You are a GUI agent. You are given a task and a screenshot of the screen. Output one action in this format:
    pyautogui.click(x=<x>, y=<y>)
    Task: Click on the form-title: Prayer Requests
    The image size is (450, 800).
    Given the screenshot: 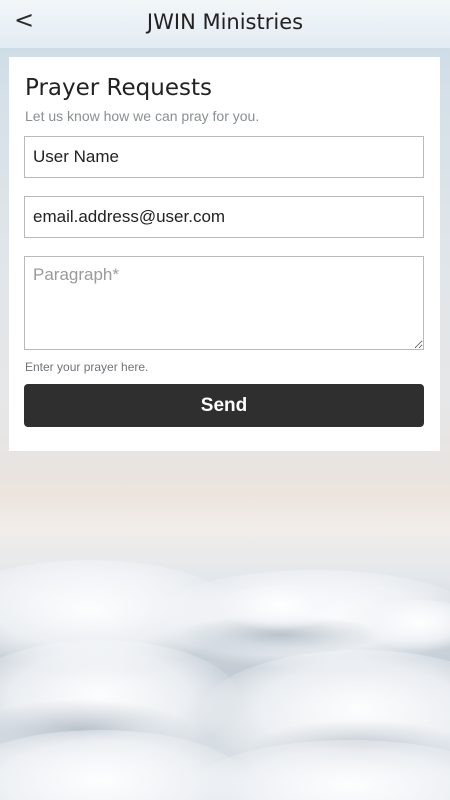 What is the action you would take?
    pyautogui.click(x=118, y=88)
    